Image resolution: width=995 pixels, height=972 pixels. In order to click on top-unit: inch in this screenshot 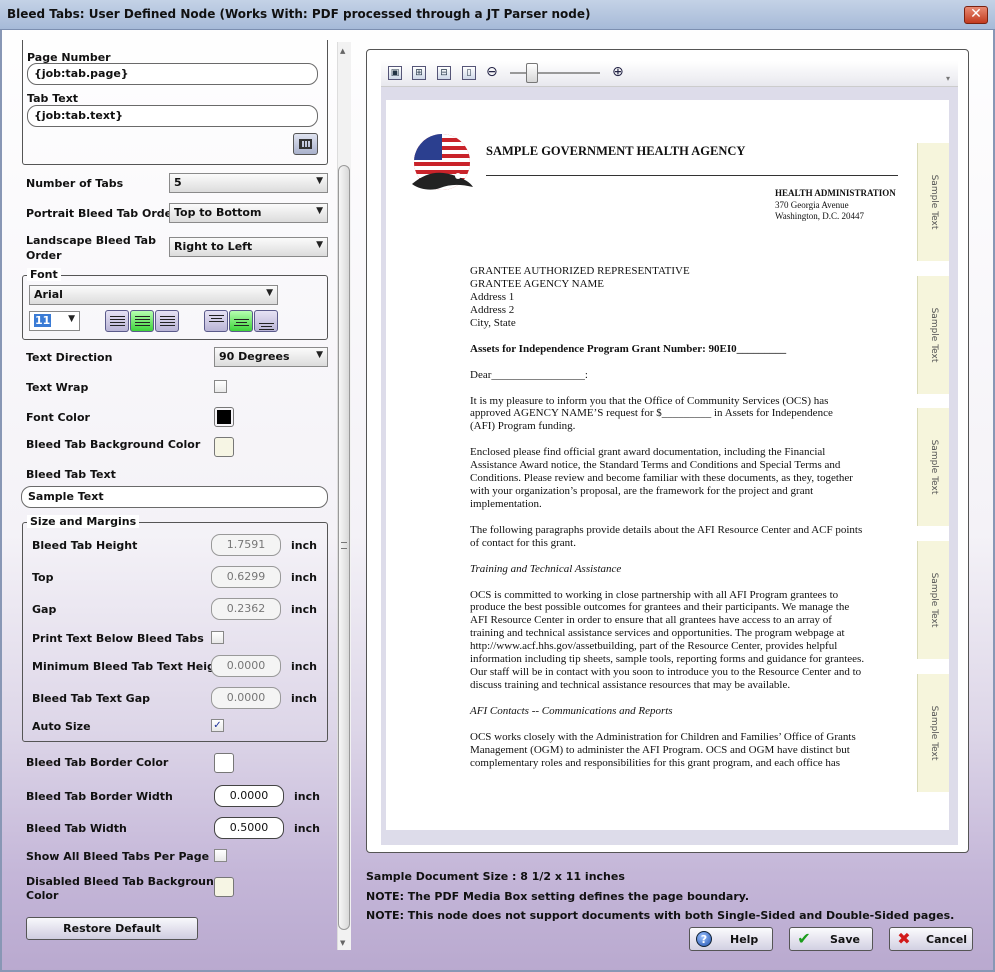, I will do `click(304, 577)`.